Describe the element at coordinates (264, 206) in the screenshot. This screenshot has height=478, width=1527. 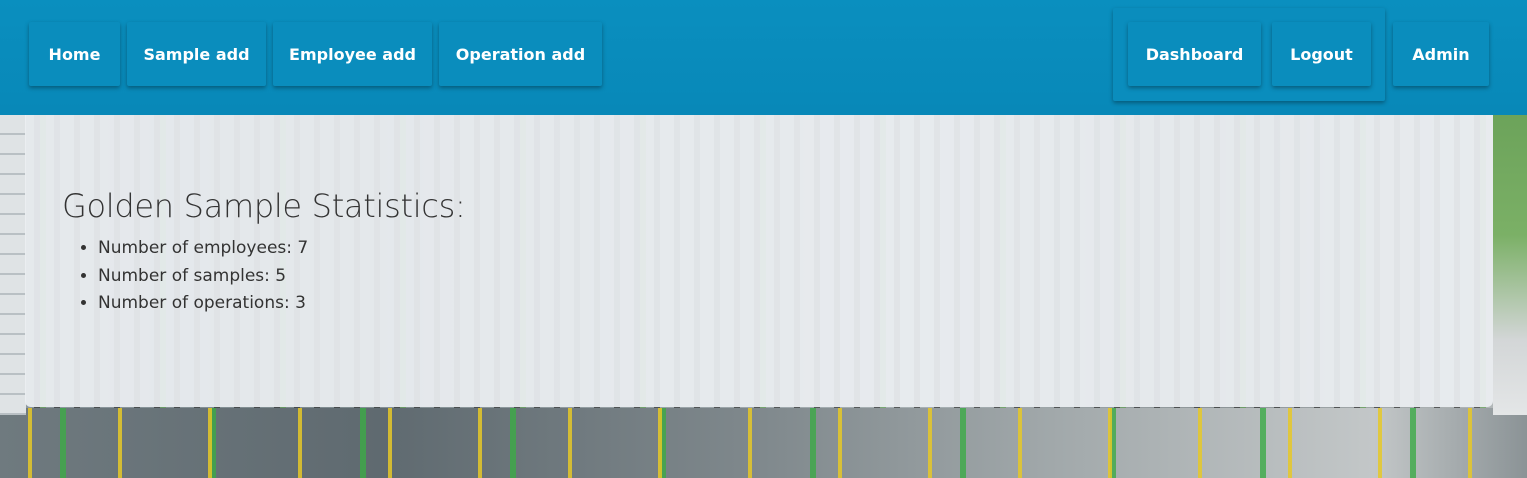
I see `page-title: Golden Sample Statistics:` at that location.